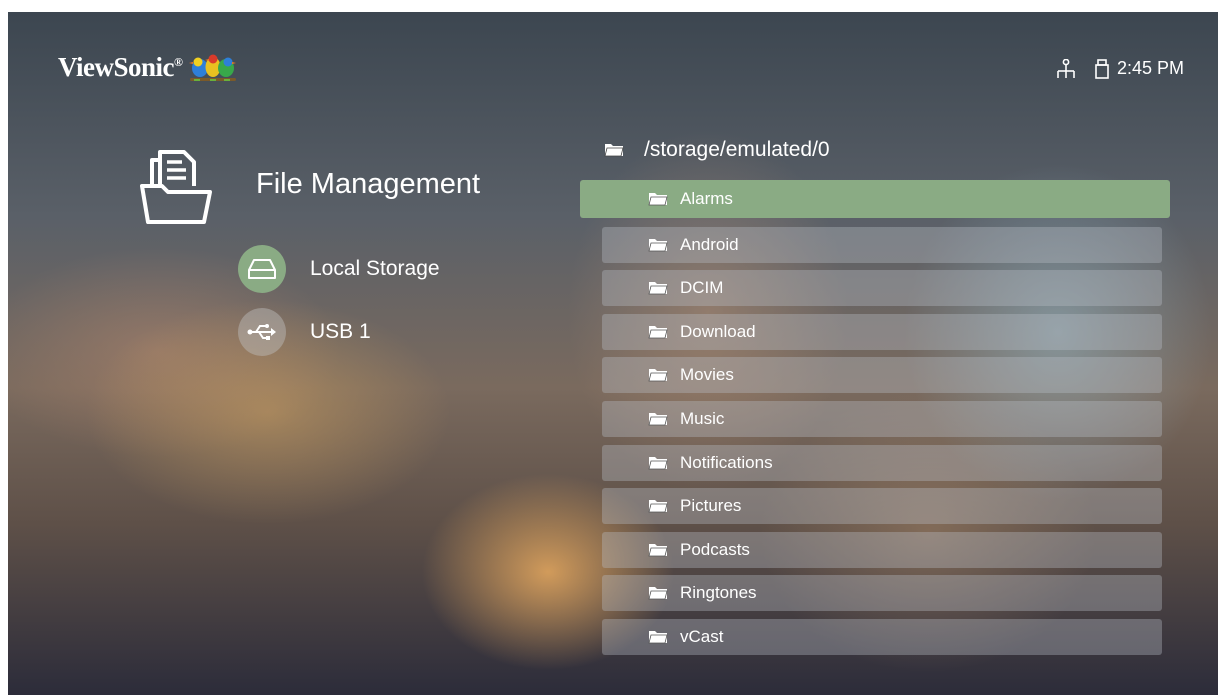 This screenshot has width=1226, height=695. I want to click on status-bar: 2:45 PM, so click(1119, 68).